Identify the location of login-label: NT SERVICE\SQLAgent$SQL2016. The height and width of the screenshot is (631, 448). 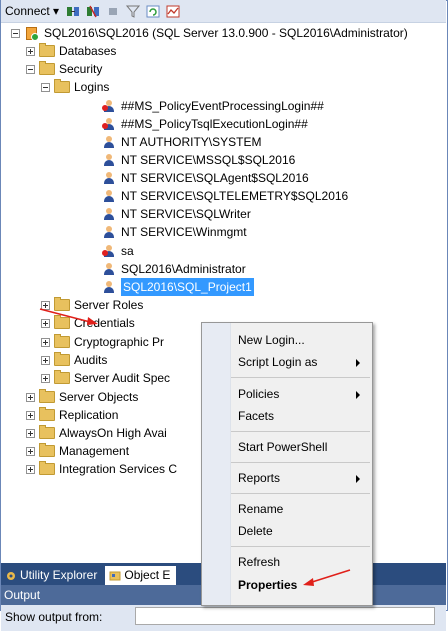
(215, 178).